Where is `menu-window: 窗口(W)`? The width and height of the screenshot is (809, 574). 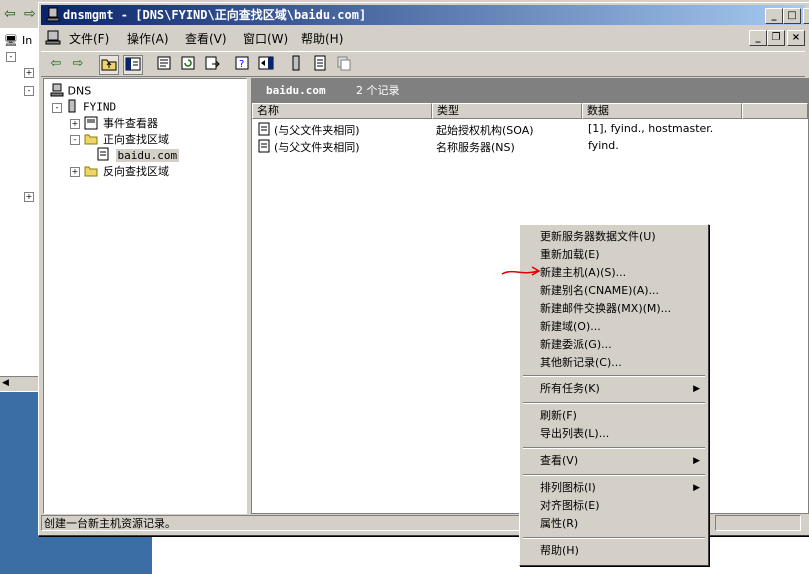
menu-window: 窗口(W) is located at coordinates (265, 38).